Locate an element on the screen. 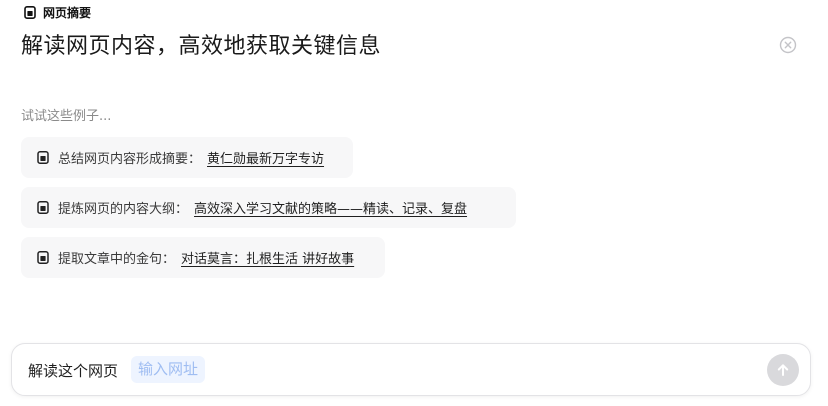 This screenshot has width=828, height=406. example-link: 高效深入学习文献的策略——精读、记录、复盘 is located at coordinates (330, 207).